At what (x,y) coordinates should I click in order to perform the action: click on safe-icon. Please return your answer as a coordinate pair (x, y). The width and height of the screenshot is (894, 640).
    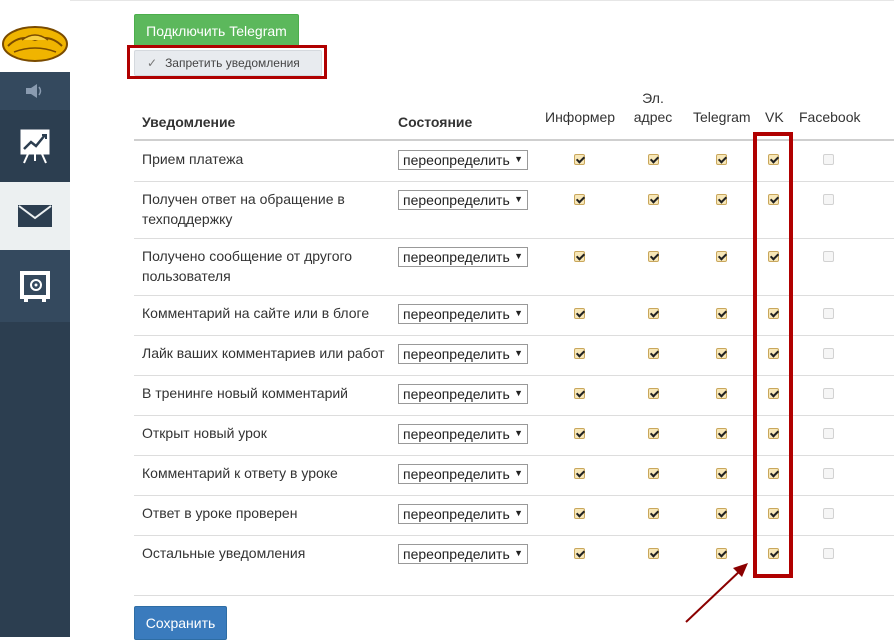
    Looking at the image, I should click on (35, 286).